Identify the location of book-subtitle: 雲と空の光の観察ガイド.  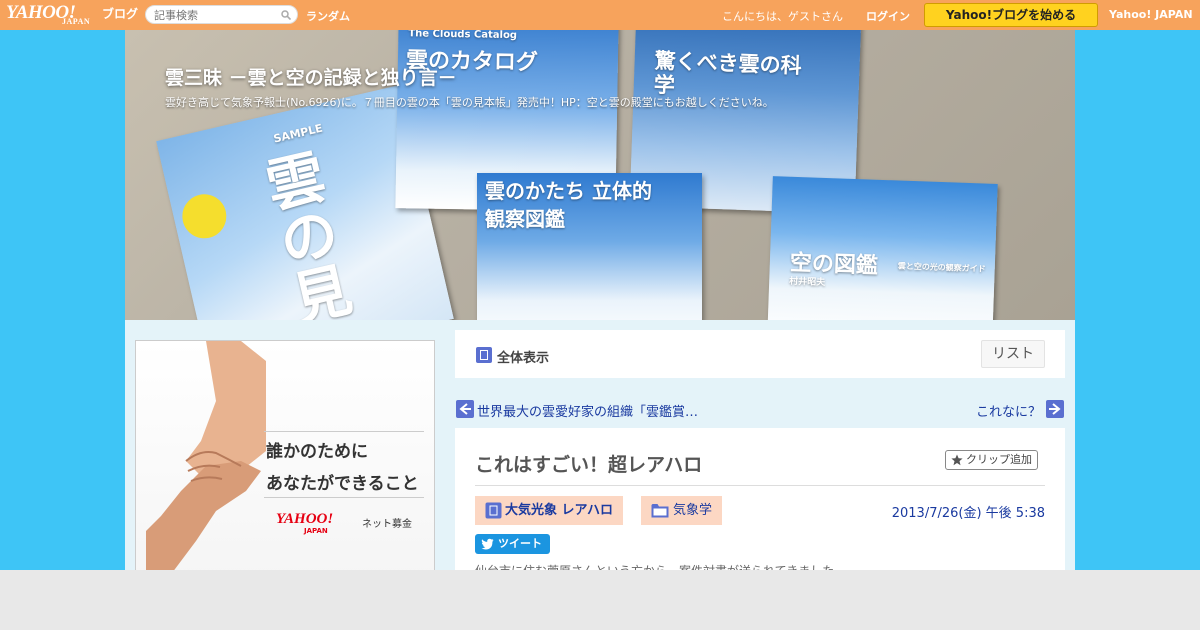
(941, 267).